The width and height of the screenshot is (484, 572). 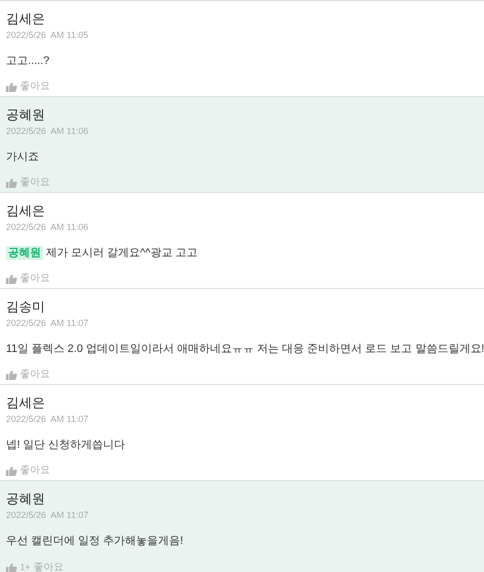 I want to click on comment-text: 가시죠, so click(x=22, y=157).